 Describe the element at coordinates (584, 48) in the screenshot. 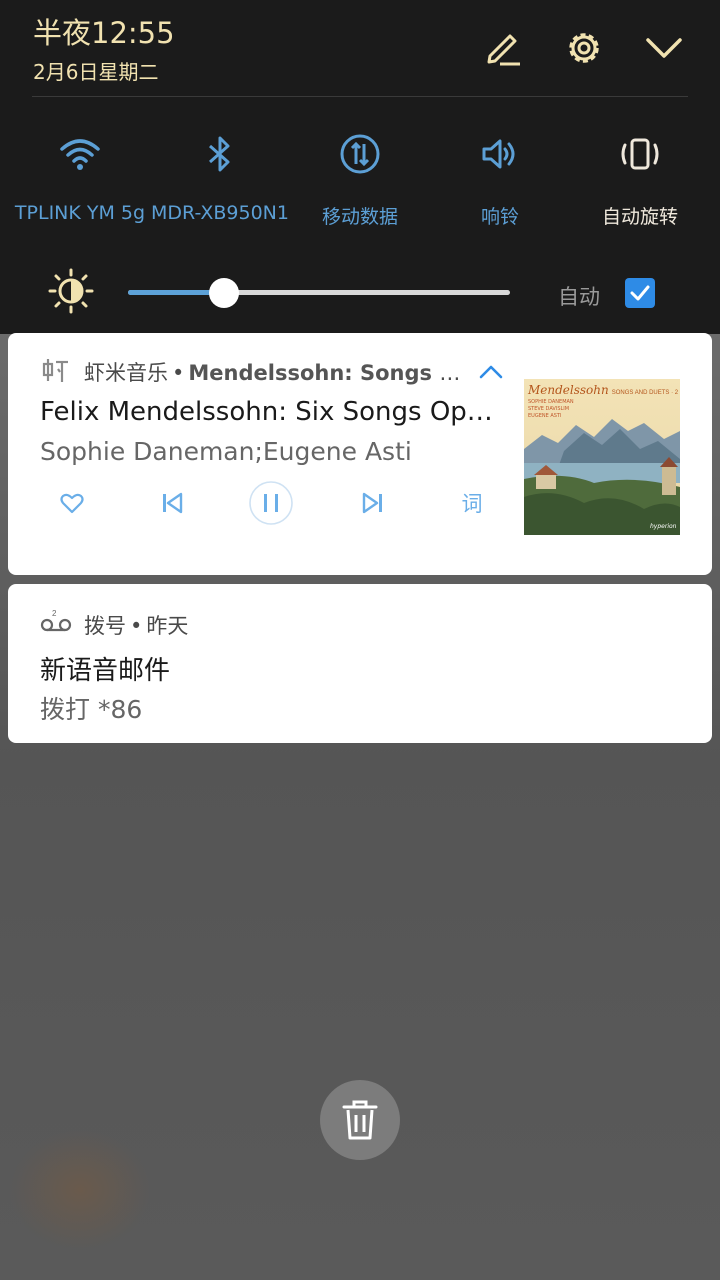

I see `settings-icon` at that location.